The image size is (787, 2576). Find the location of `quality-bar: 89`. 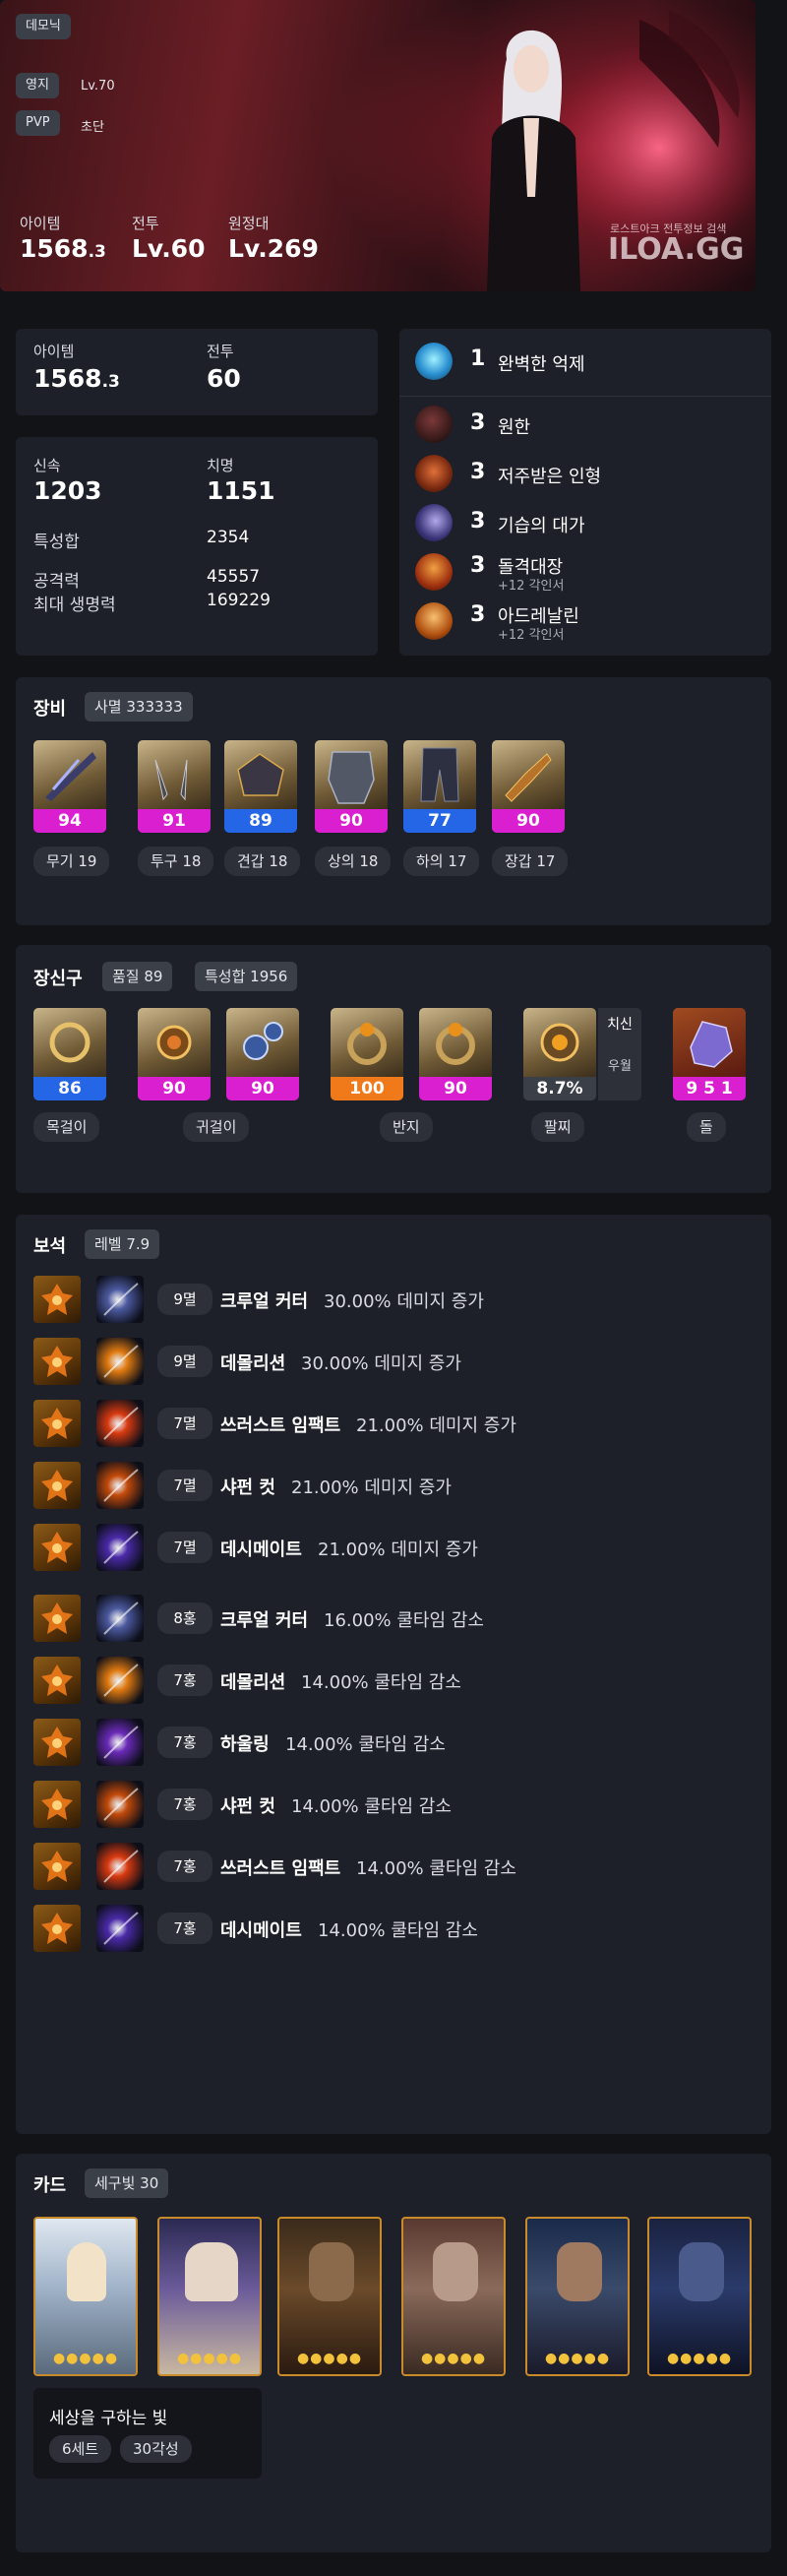

quality-bar: 89 is located at coordinates (261, 821).